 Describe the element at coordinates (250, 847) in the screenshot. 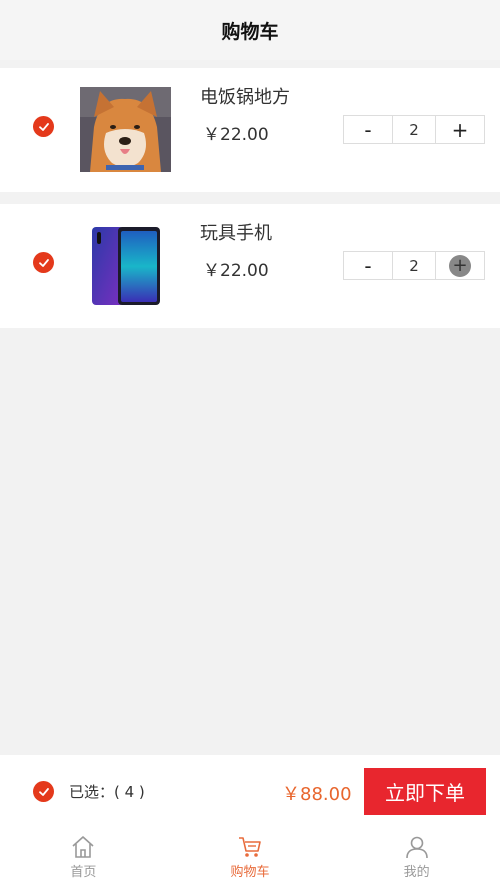

I see `cart-icon` at that location.